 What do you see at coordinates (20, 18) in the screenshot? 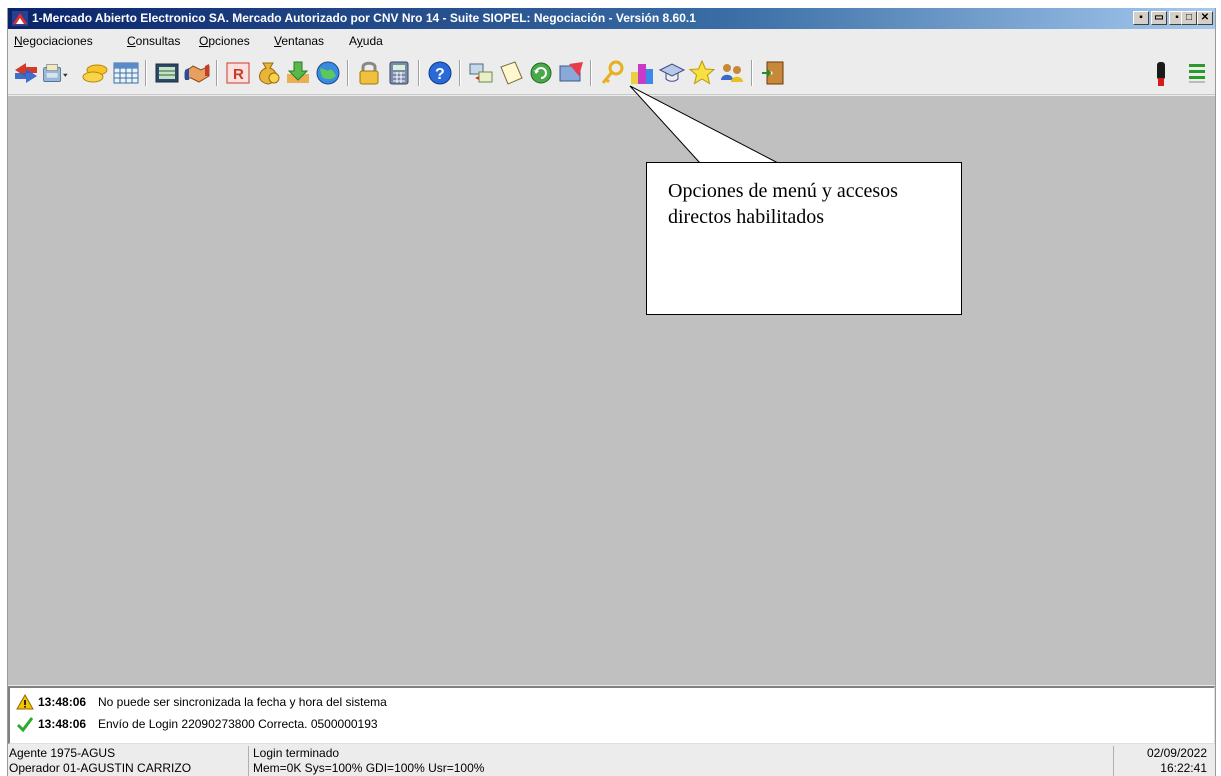
I see `app-logo-icon` at bounding box center [20, 18].